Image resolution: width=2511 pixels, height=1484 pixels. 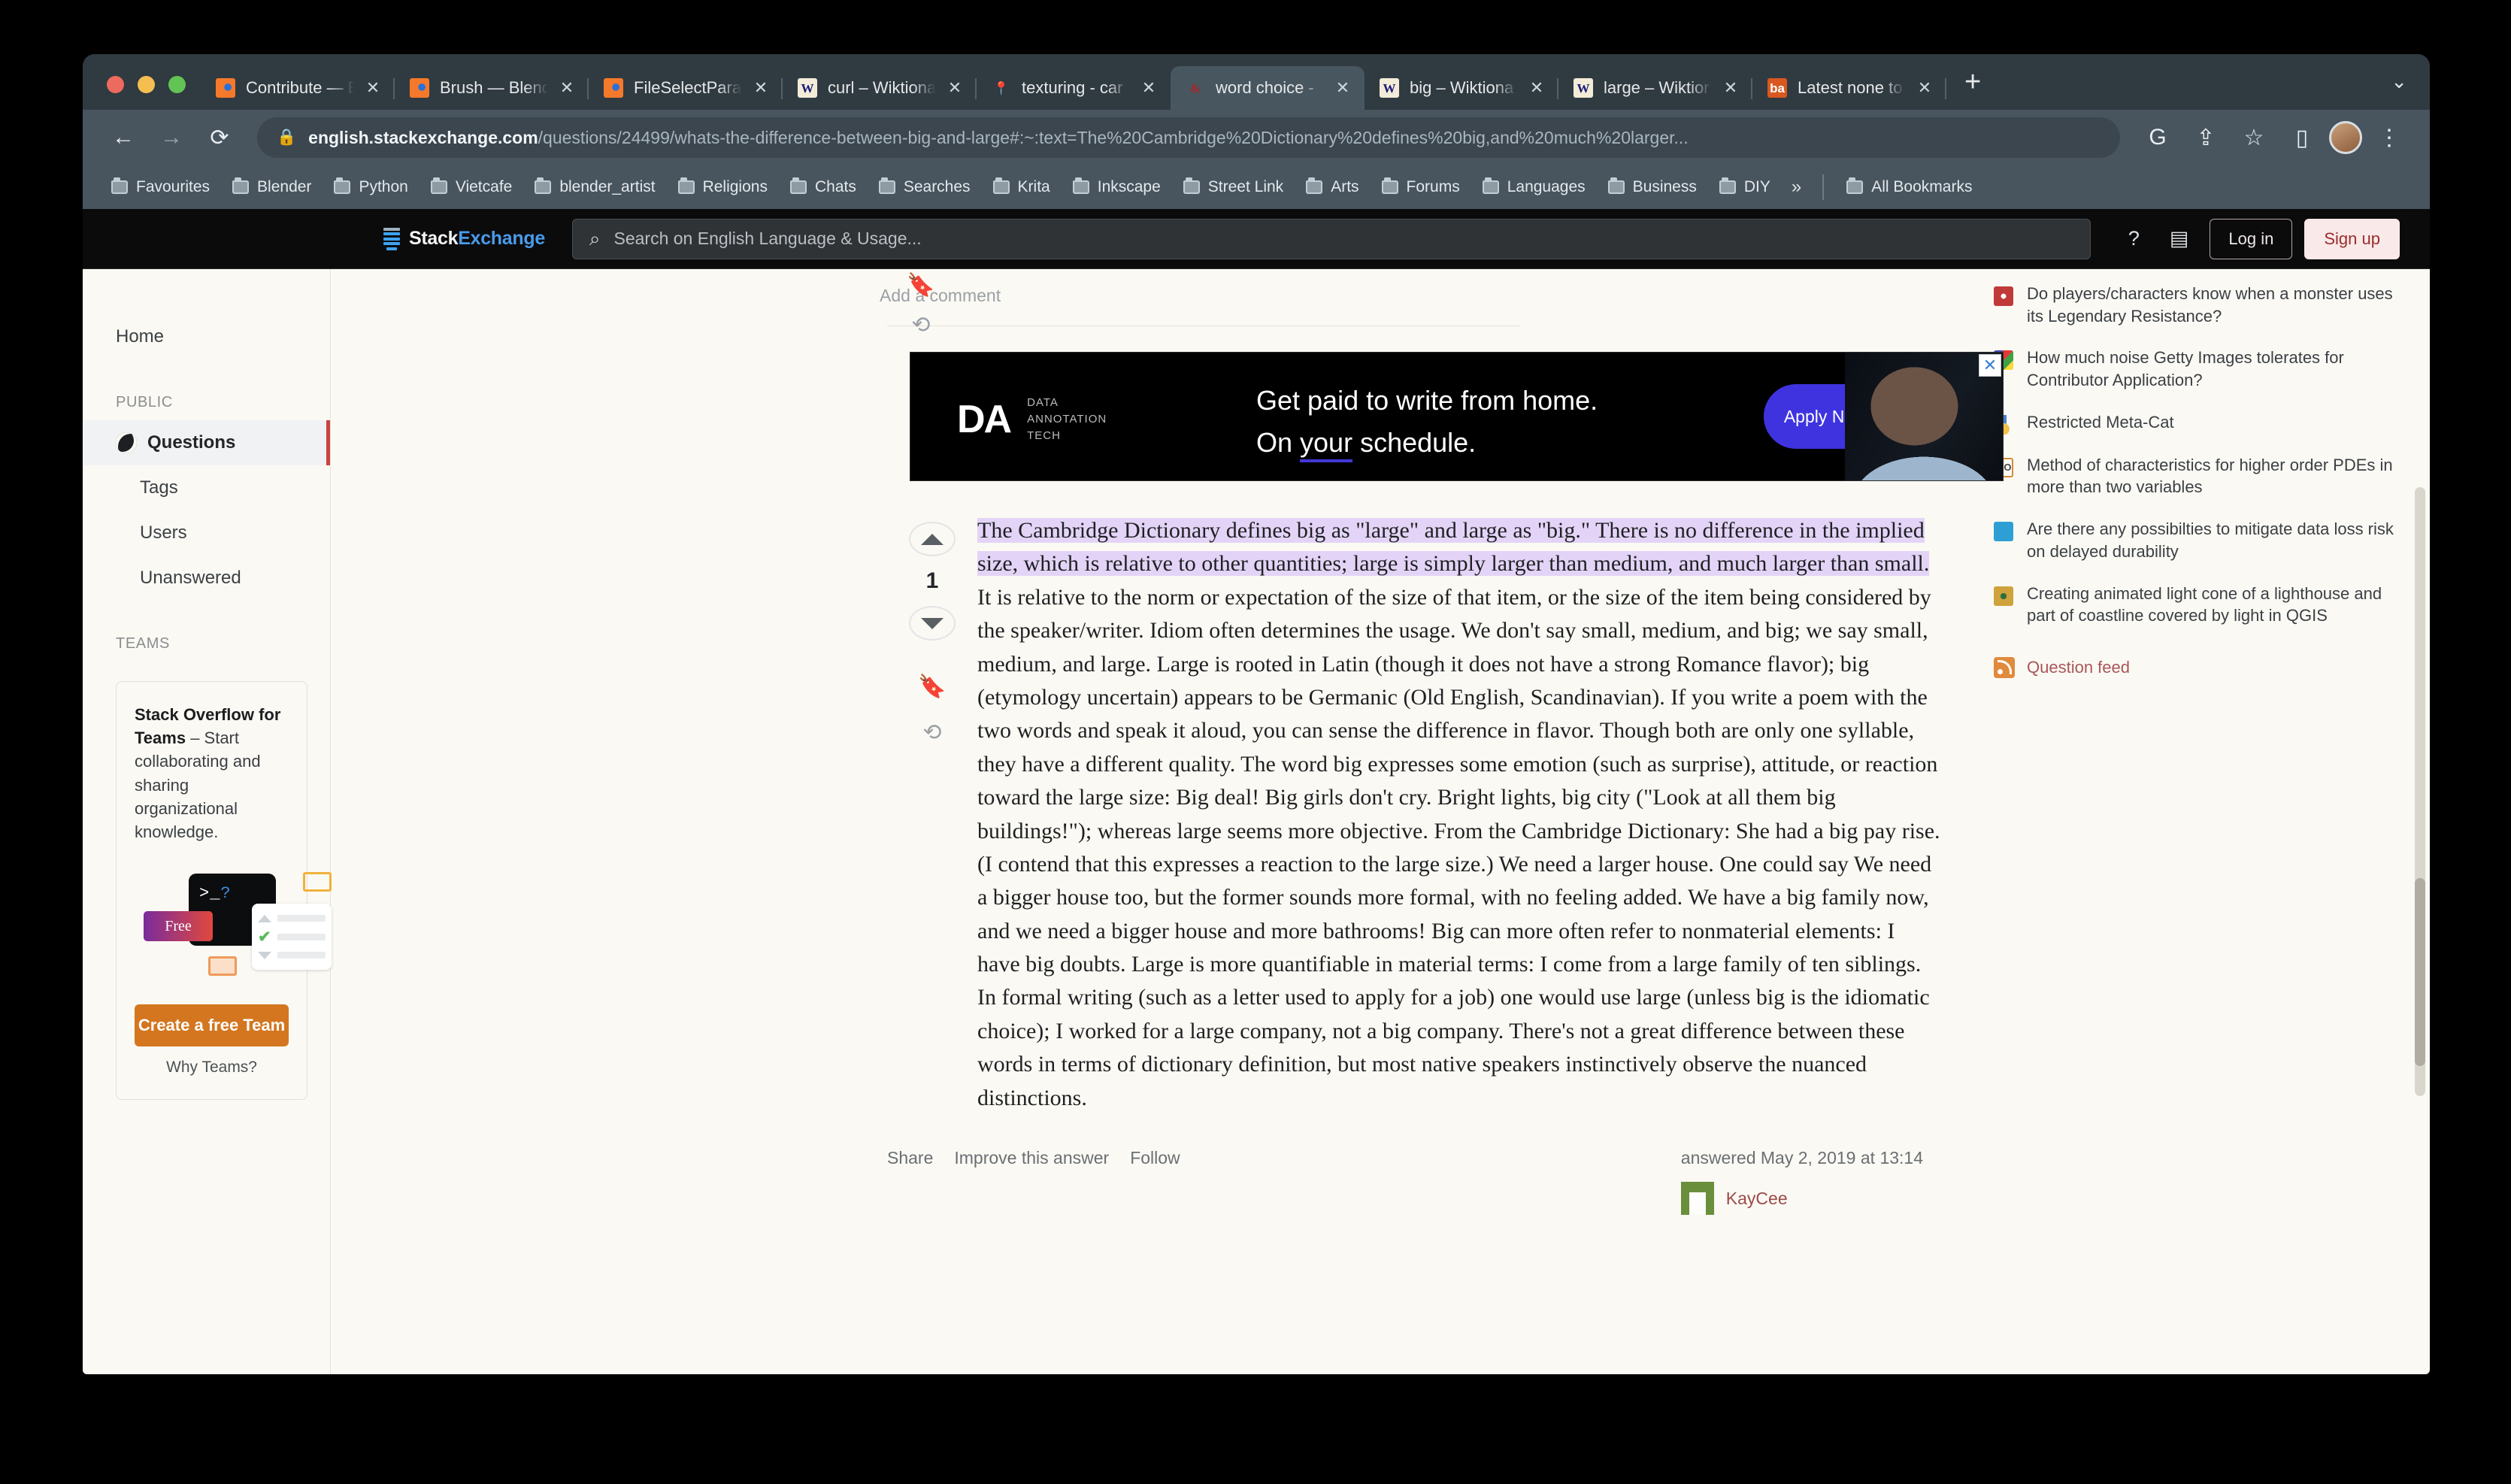 I want to click on downvote-button, so click(x=933, y=623).